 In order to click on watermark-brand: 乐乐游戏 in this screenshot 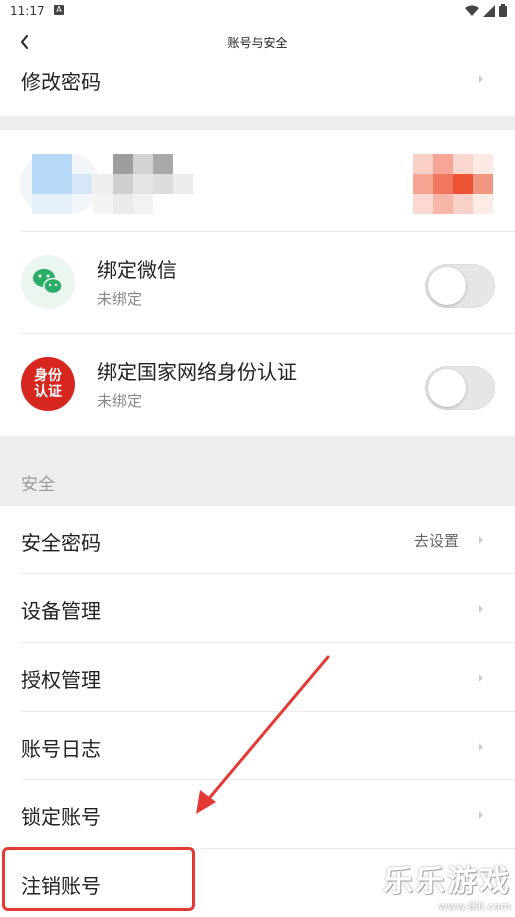, I will do `click(447, 881)`.